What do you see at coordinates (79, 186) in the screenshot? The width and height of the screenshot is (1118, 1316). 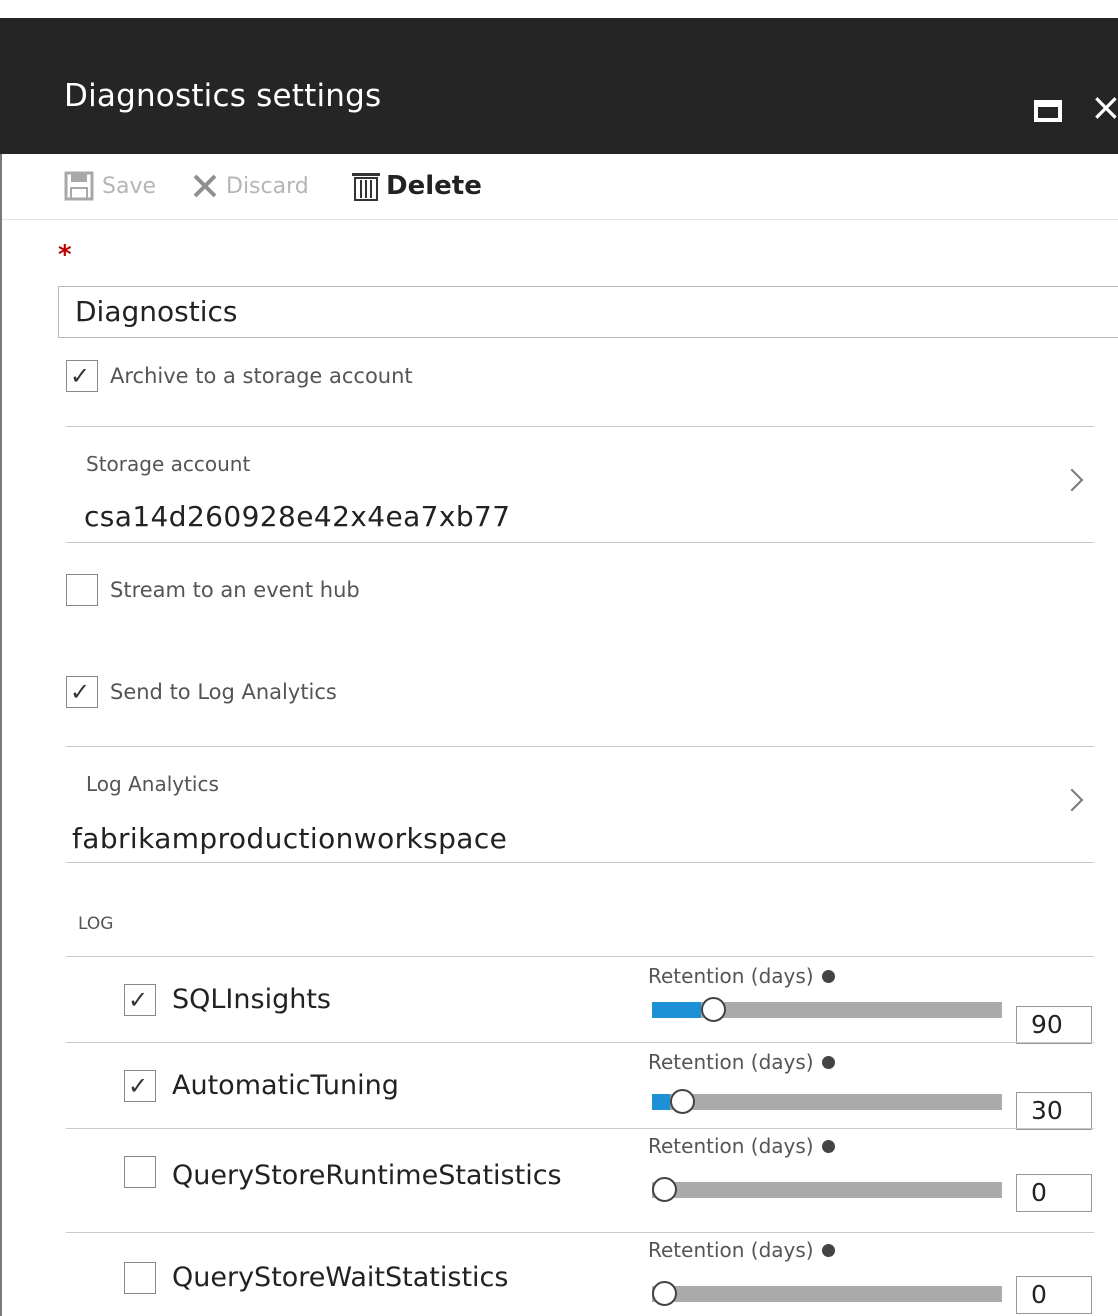 I see `save-icon` at bounding box center [79, 186].